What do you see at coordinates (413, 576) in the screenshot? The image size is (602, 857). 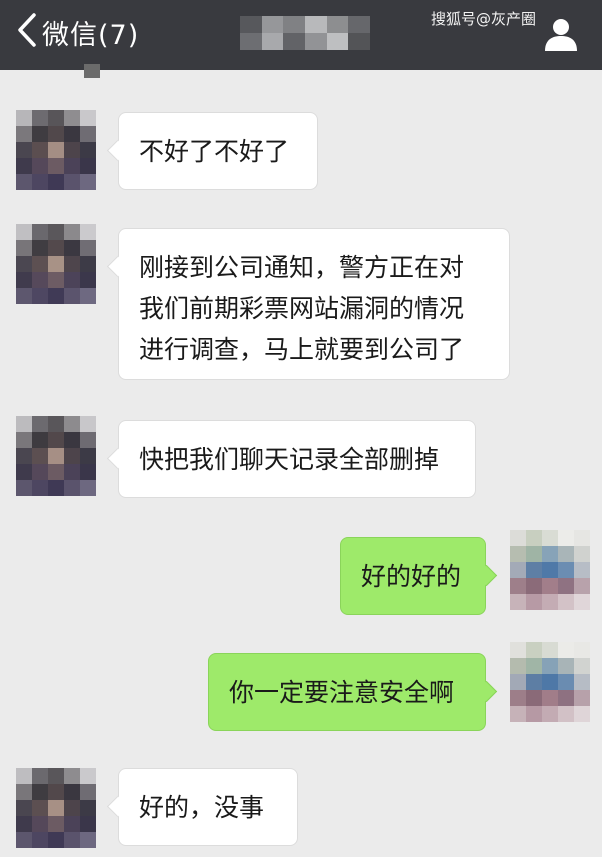 I see `outgoing-message: 好的好的` at bounding box center [413, 576].